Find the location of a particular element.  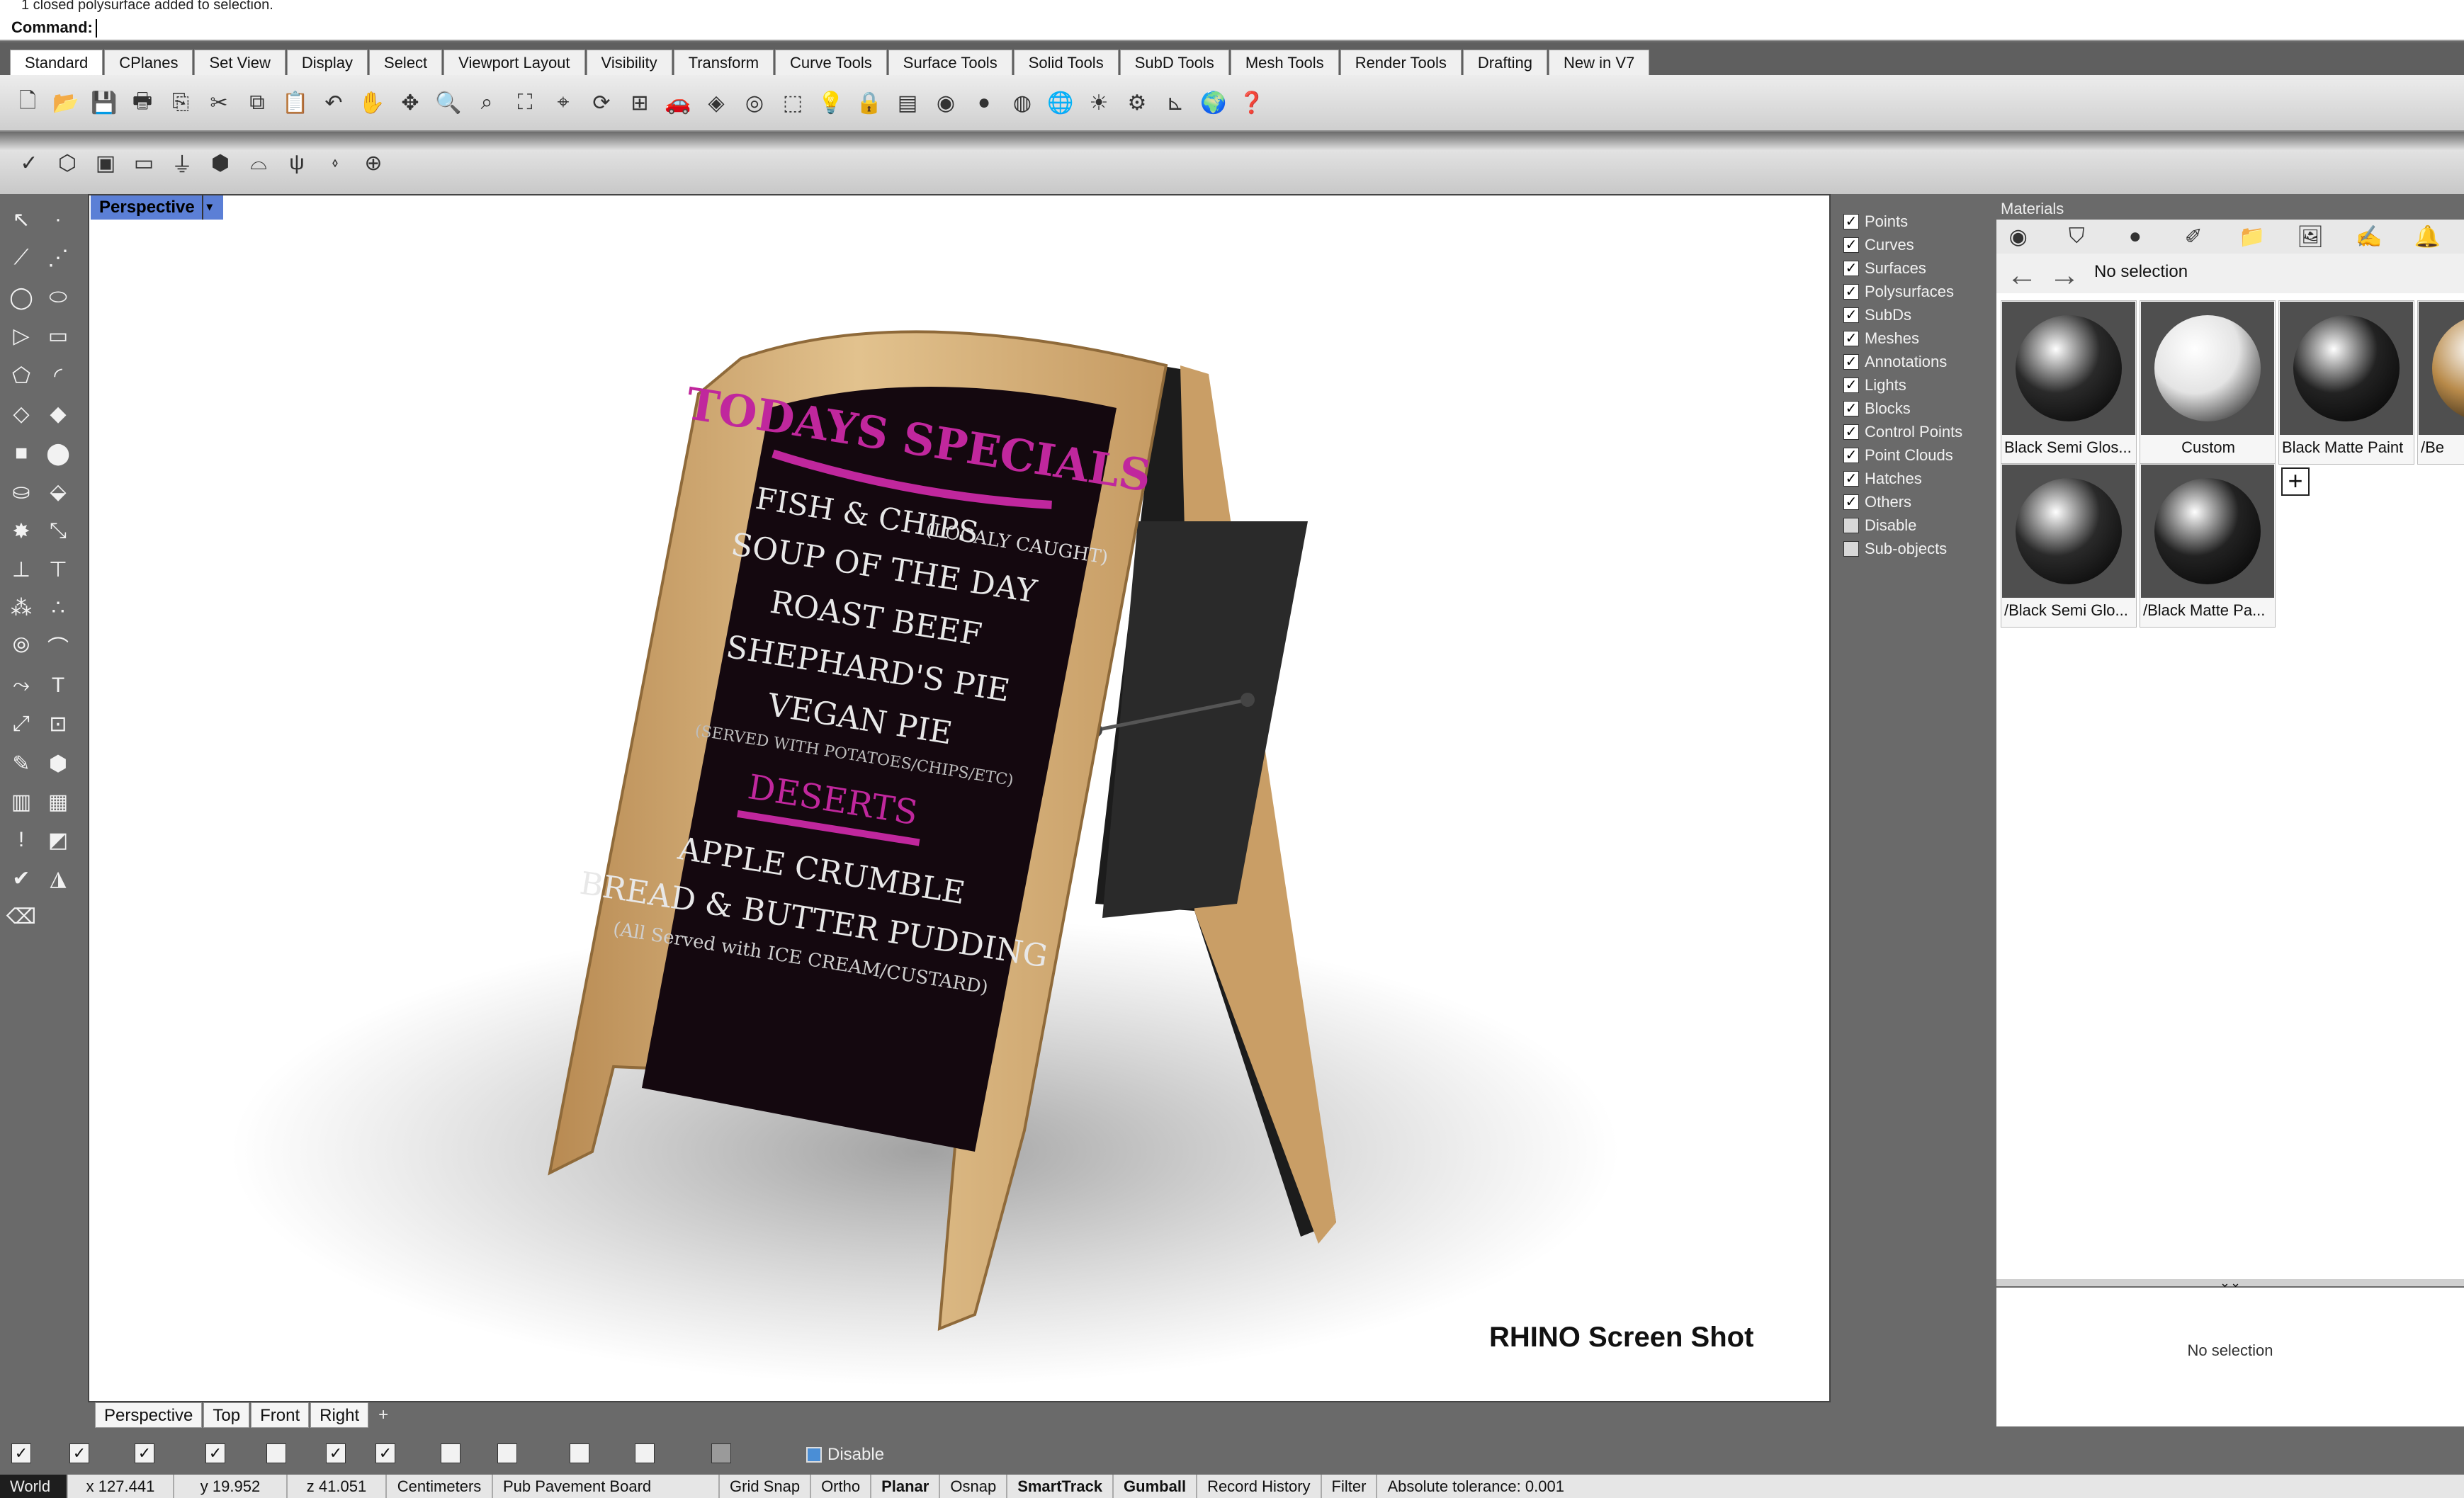

group-icon: ⁂ is located at coordinates (21, 608).